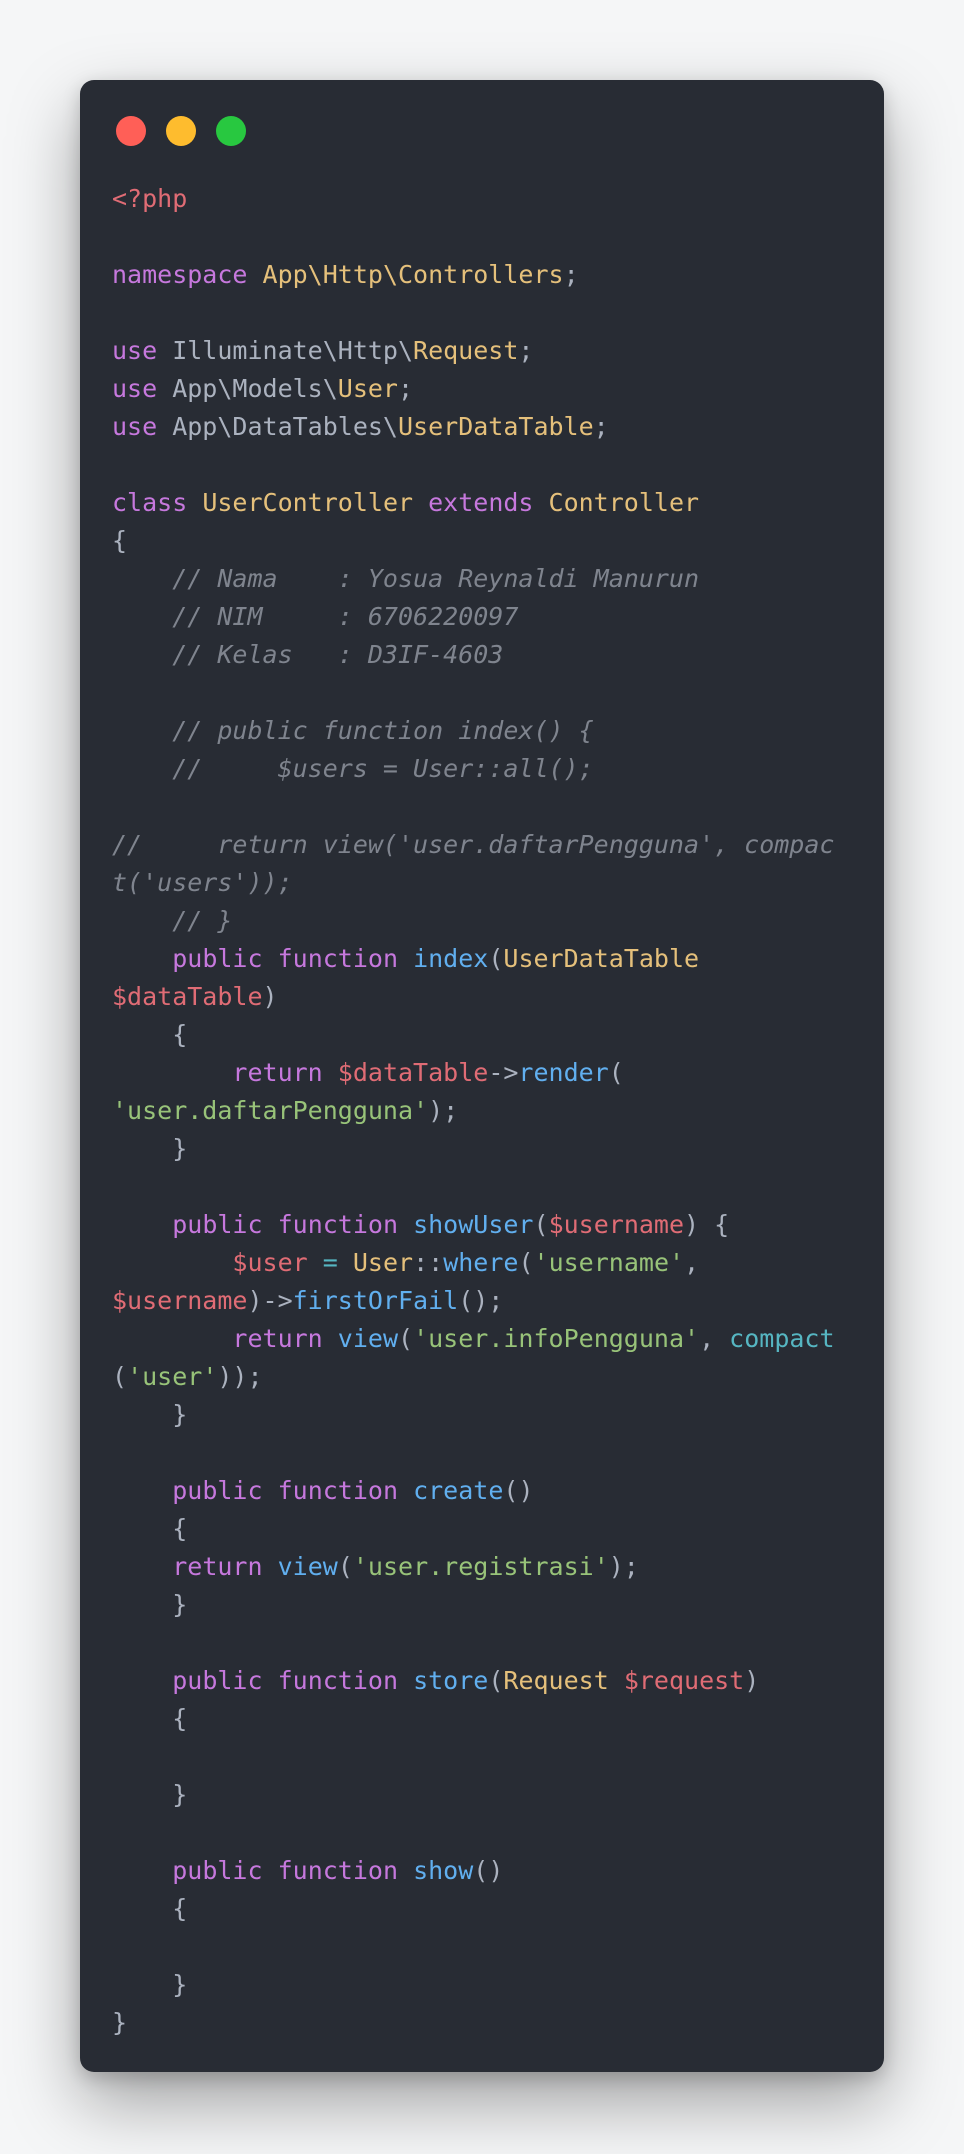 This screenshot has height=2154, width=964. What do you see at coordinates (270, 1110) in the screenshot?
I see `code-token-string: 'user.daftarPengguna'` at bounding box center [270, 1110].